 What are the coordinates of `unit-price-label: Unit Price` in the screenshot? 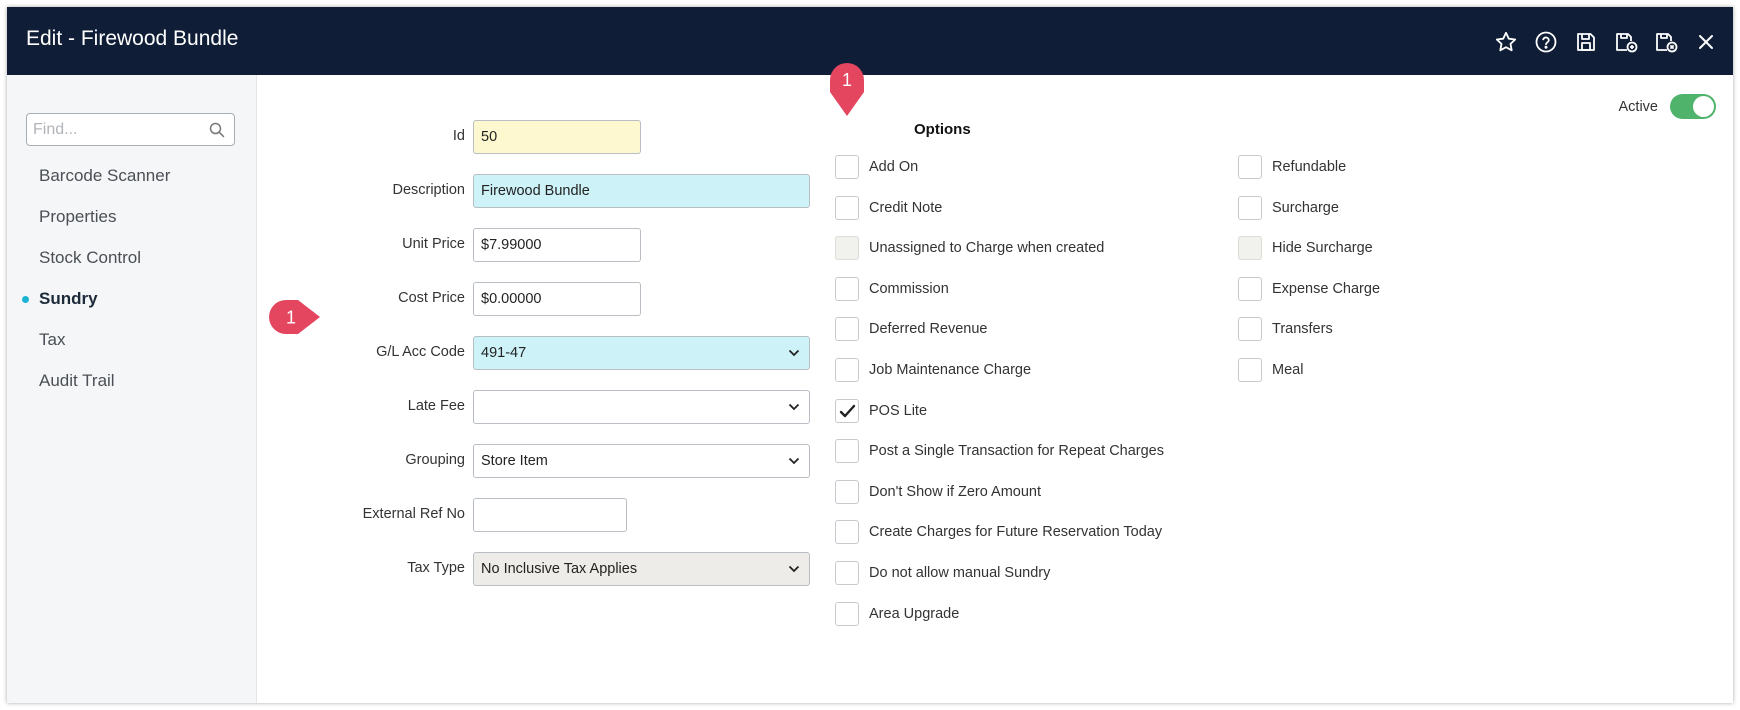 It's located at (433, 244).